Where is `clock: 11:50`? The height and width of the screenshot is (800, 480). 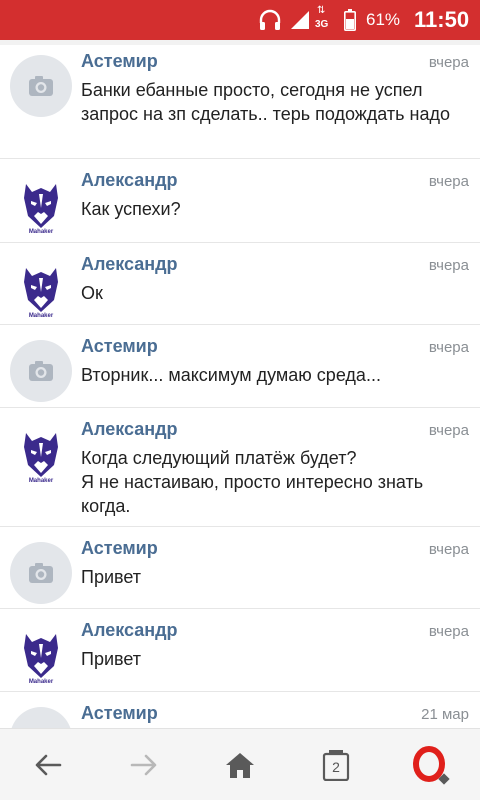 clock: 11:50 is located at coordinates (442, 19).